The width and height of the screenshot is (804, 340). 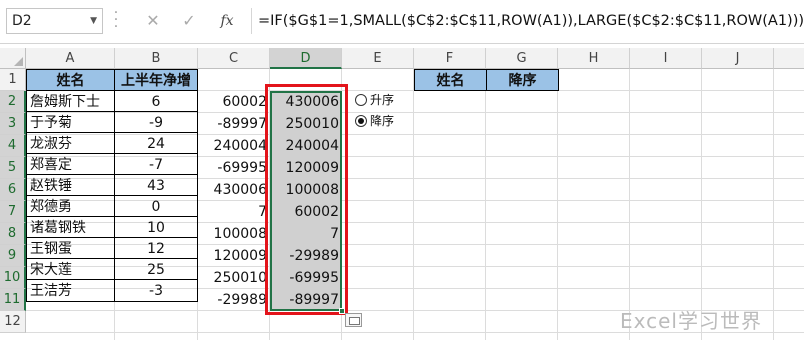 I want to click on header-name: 姓名, so click(x=70, y=80).